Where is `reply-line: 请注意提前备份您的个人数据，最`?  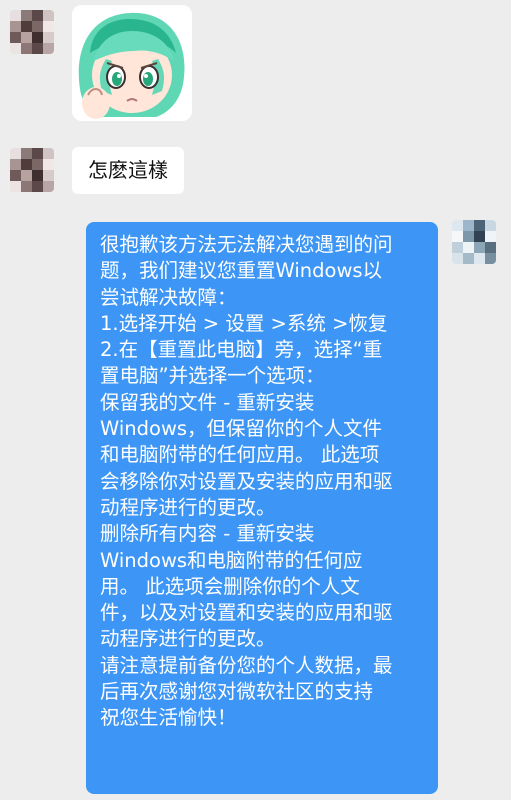
reply-line: 请注意提前备份您的个人数据，最 is located at coordinates (246, 665).